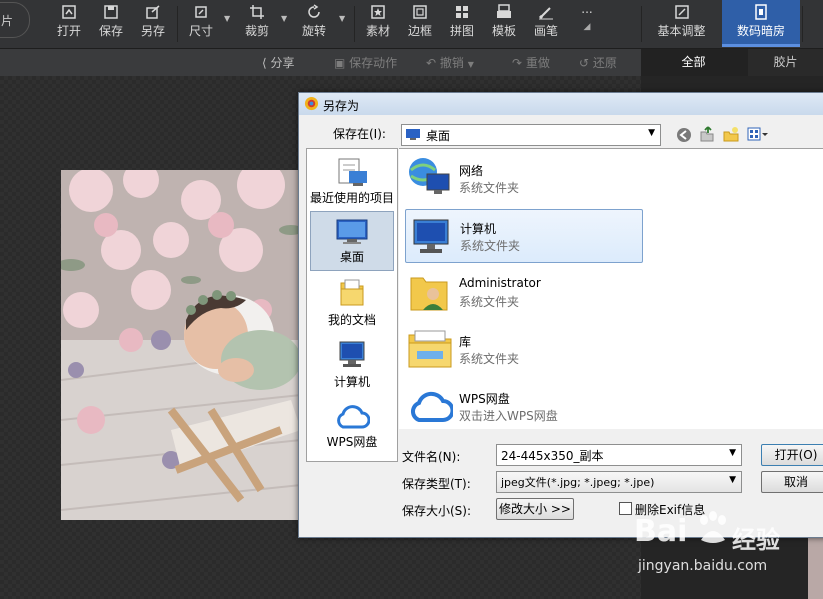  Describe the element at coordinates (110, 31) in the screenshot. I see `save-label: 保存` at that location.